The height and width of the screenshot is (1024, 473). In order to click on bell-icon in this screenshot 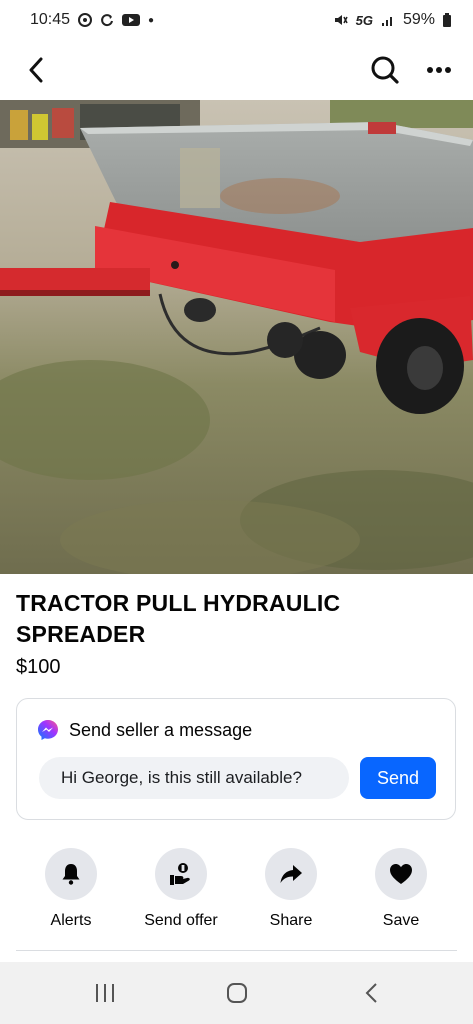, I will do `click(71, 874)`.